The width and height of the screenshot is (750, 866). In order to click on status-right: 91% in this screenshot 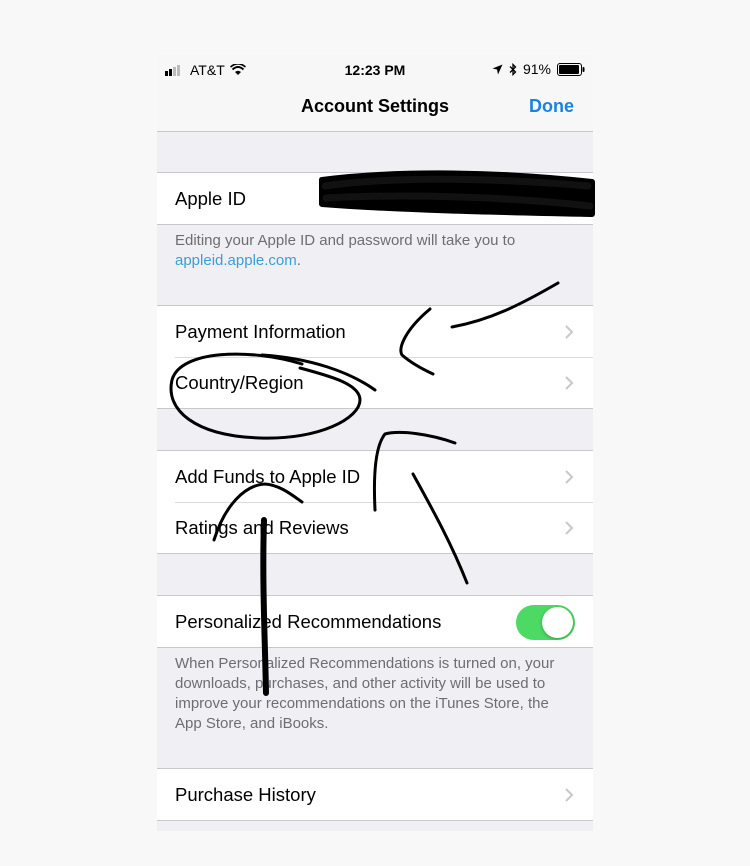, I will do `click(538, 69)`.